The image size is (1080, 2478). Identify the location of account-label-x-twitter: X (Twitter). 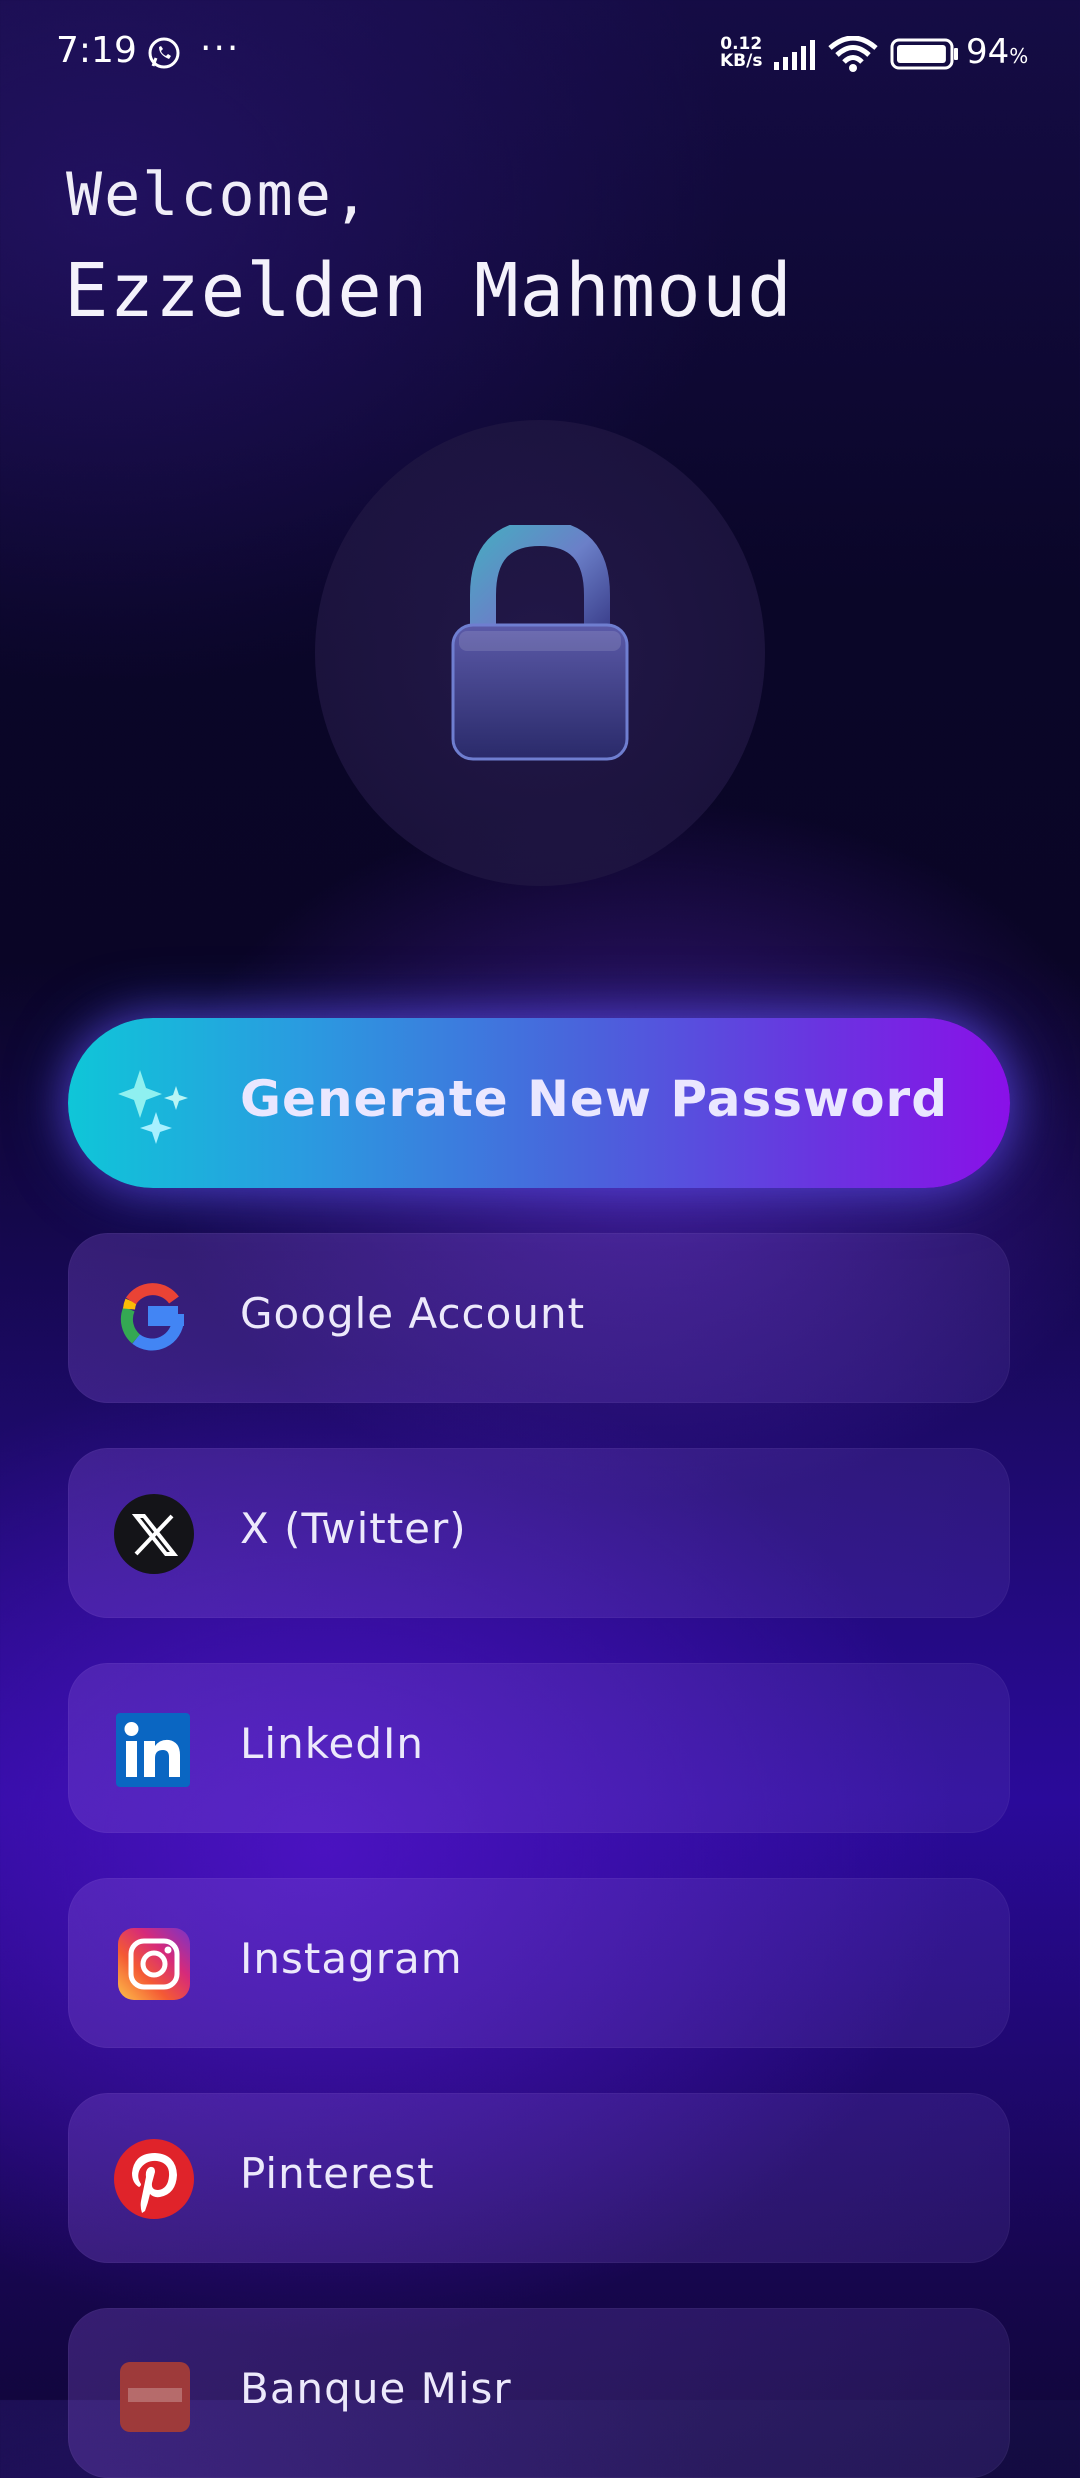
(353, 1528).